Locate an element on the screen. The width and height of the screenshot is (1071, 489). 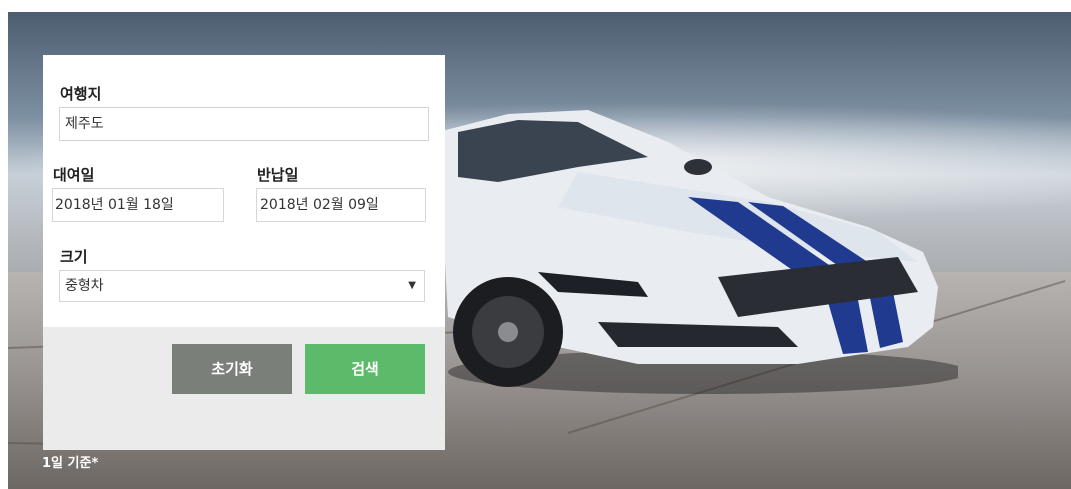
destination-label: 여행지 is located at coordinates (81, 94).